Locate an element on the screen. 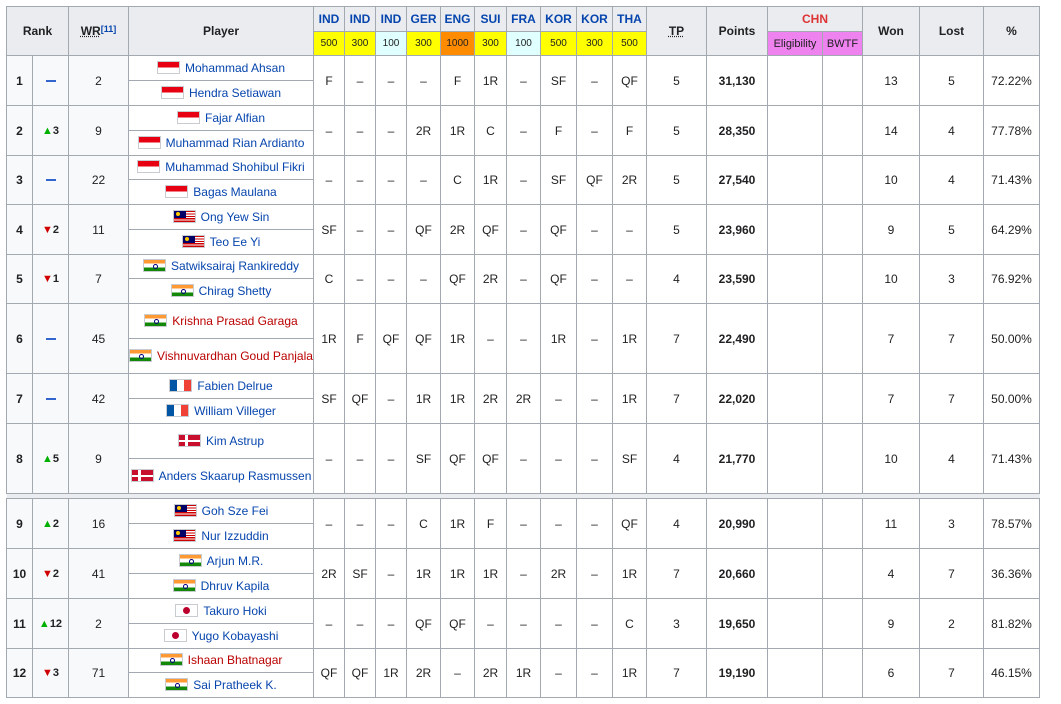 The height and width of the screenshot is (704, 1061). player-name-link: Anders Skaarup Rasmussen is located at coordinates (235, 476).